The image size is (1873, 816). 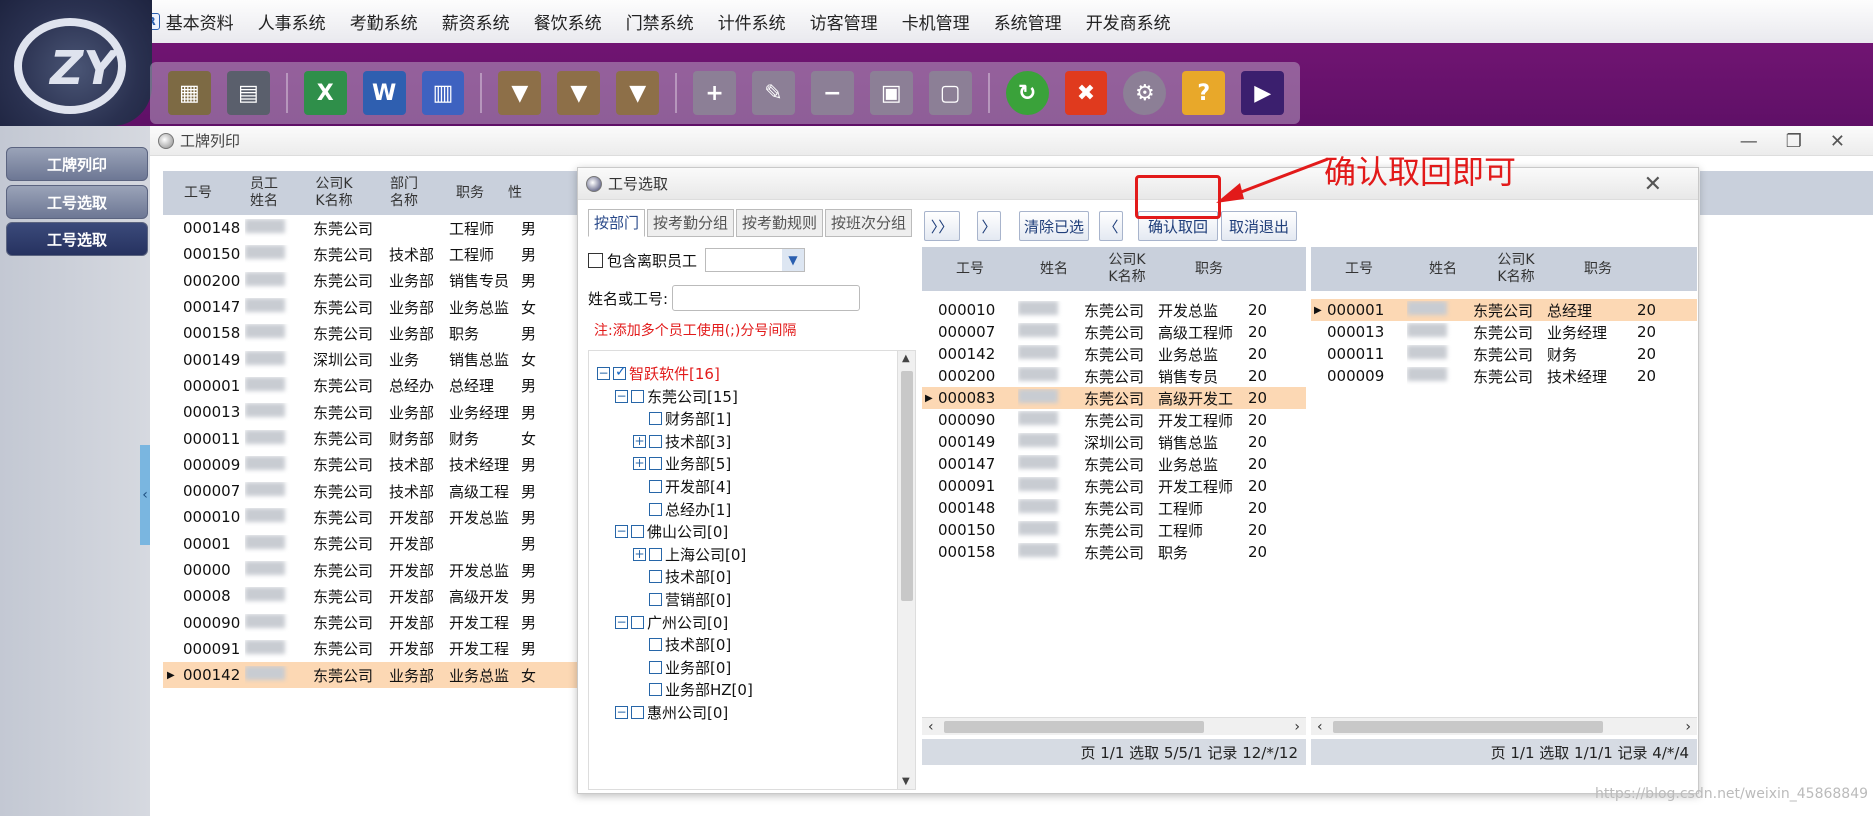 I want to click on tree-node: − 广州公司[0], so click(x=671, y=622).